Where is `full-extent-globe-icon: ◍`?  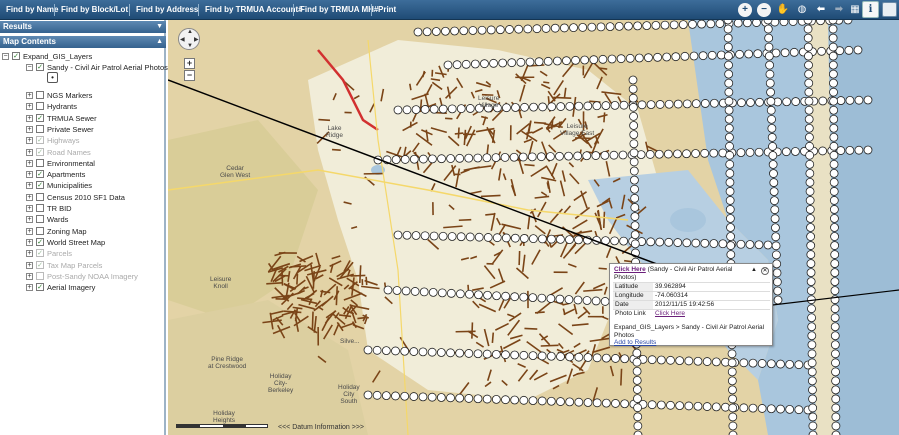
full-extent-globe-icon: ◍ is located at coordinates (802, 10).